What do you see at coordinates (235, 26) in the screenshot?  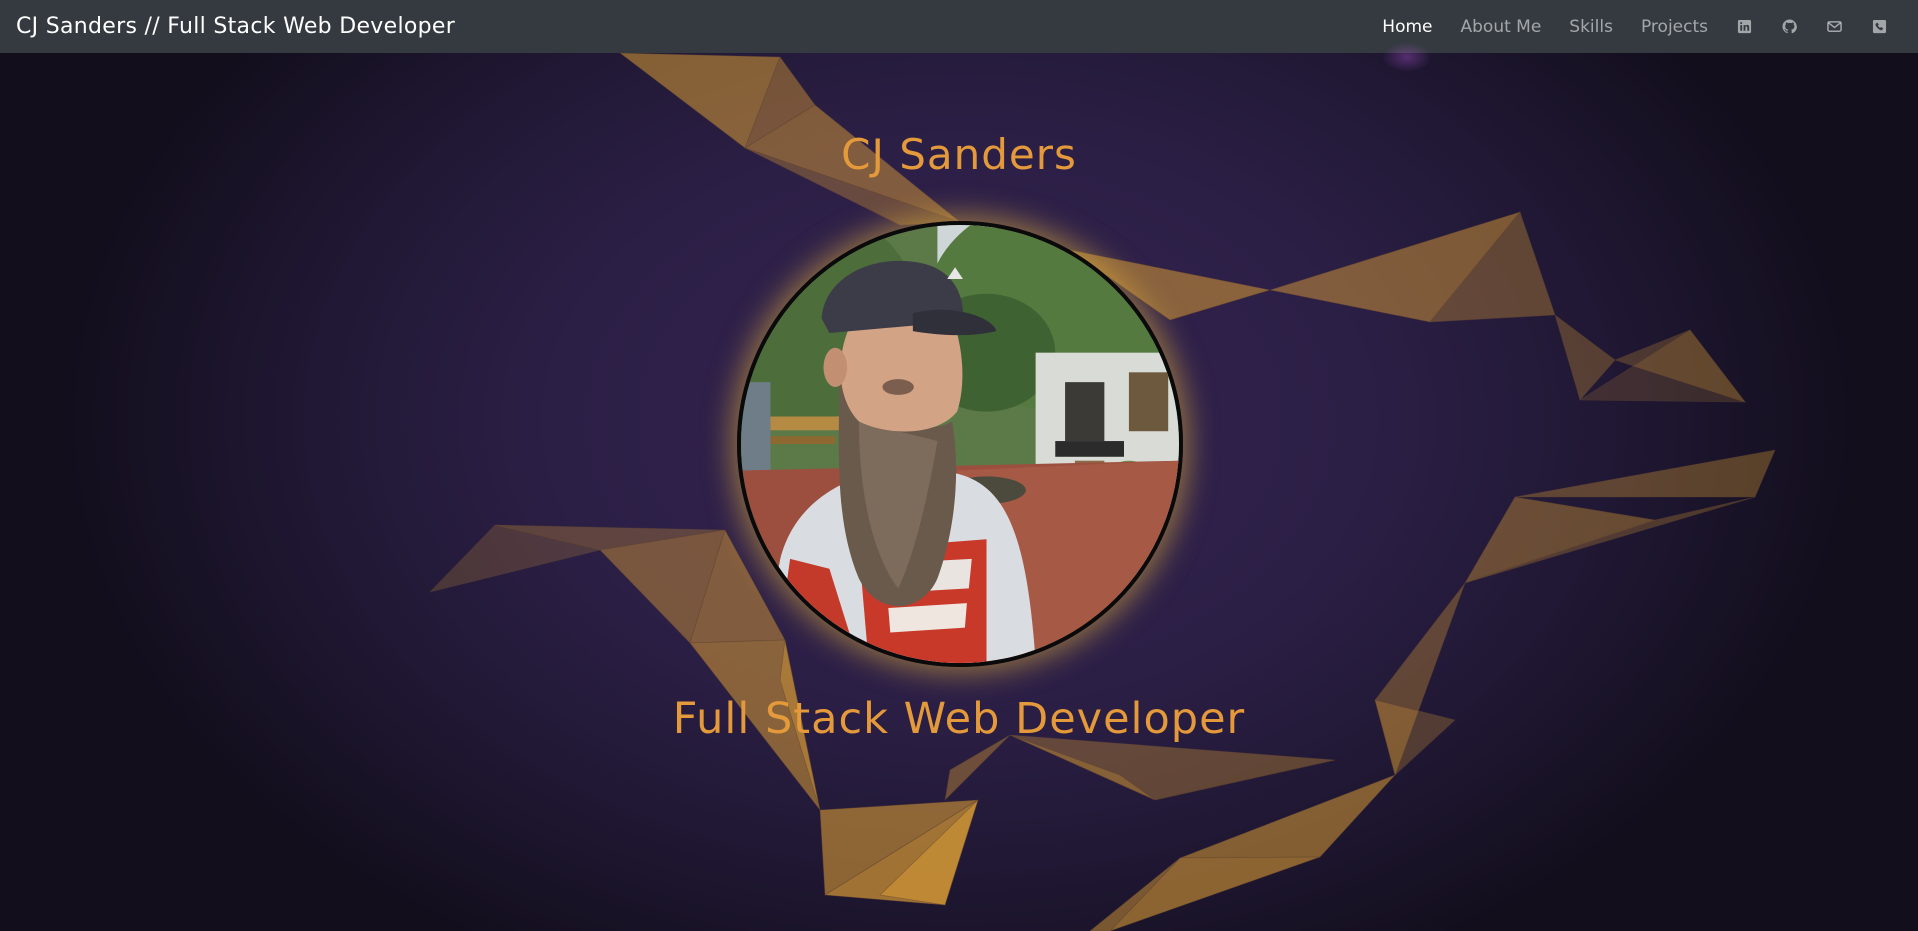 I see `navbar-brand: CJ Sanders // Full Stack Web Developer` at bounding box center [235, 26].